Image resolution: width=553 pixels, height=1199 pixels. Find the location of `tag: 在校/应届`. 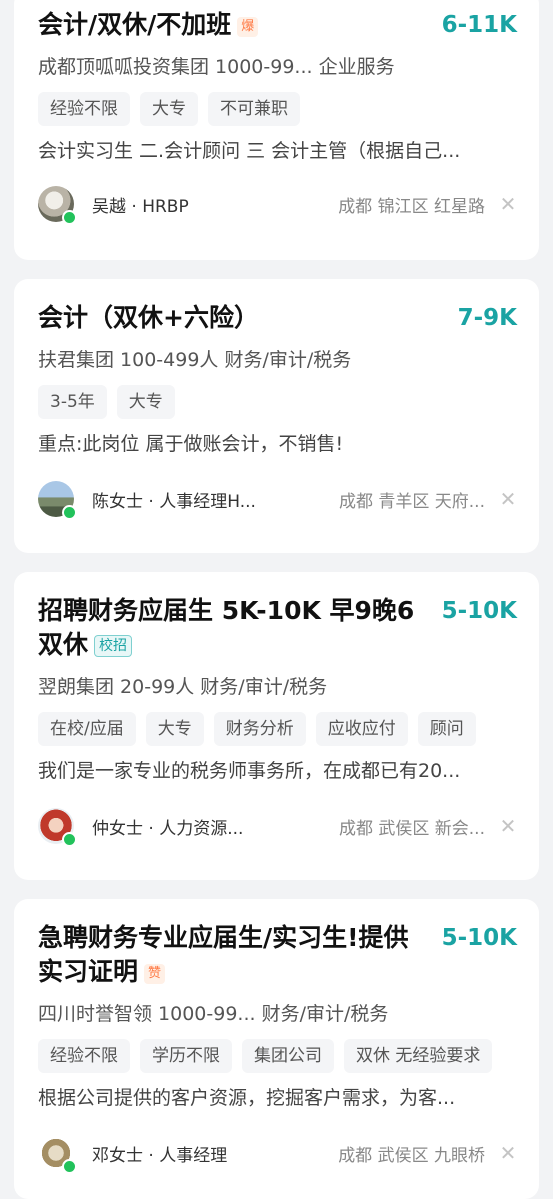

tag: 在校/应届 is located at coordinates (87, 729).